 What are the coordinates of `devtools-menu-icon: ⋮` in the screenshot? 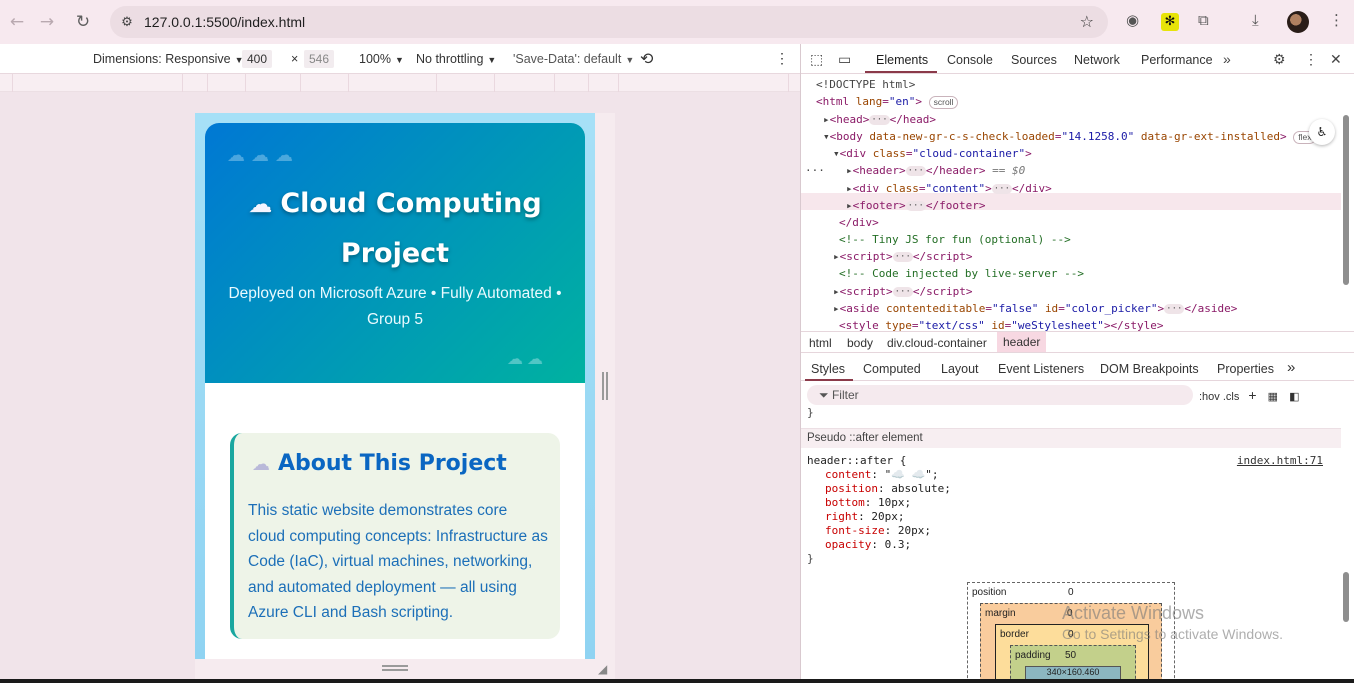 It's located at (1311, 59).